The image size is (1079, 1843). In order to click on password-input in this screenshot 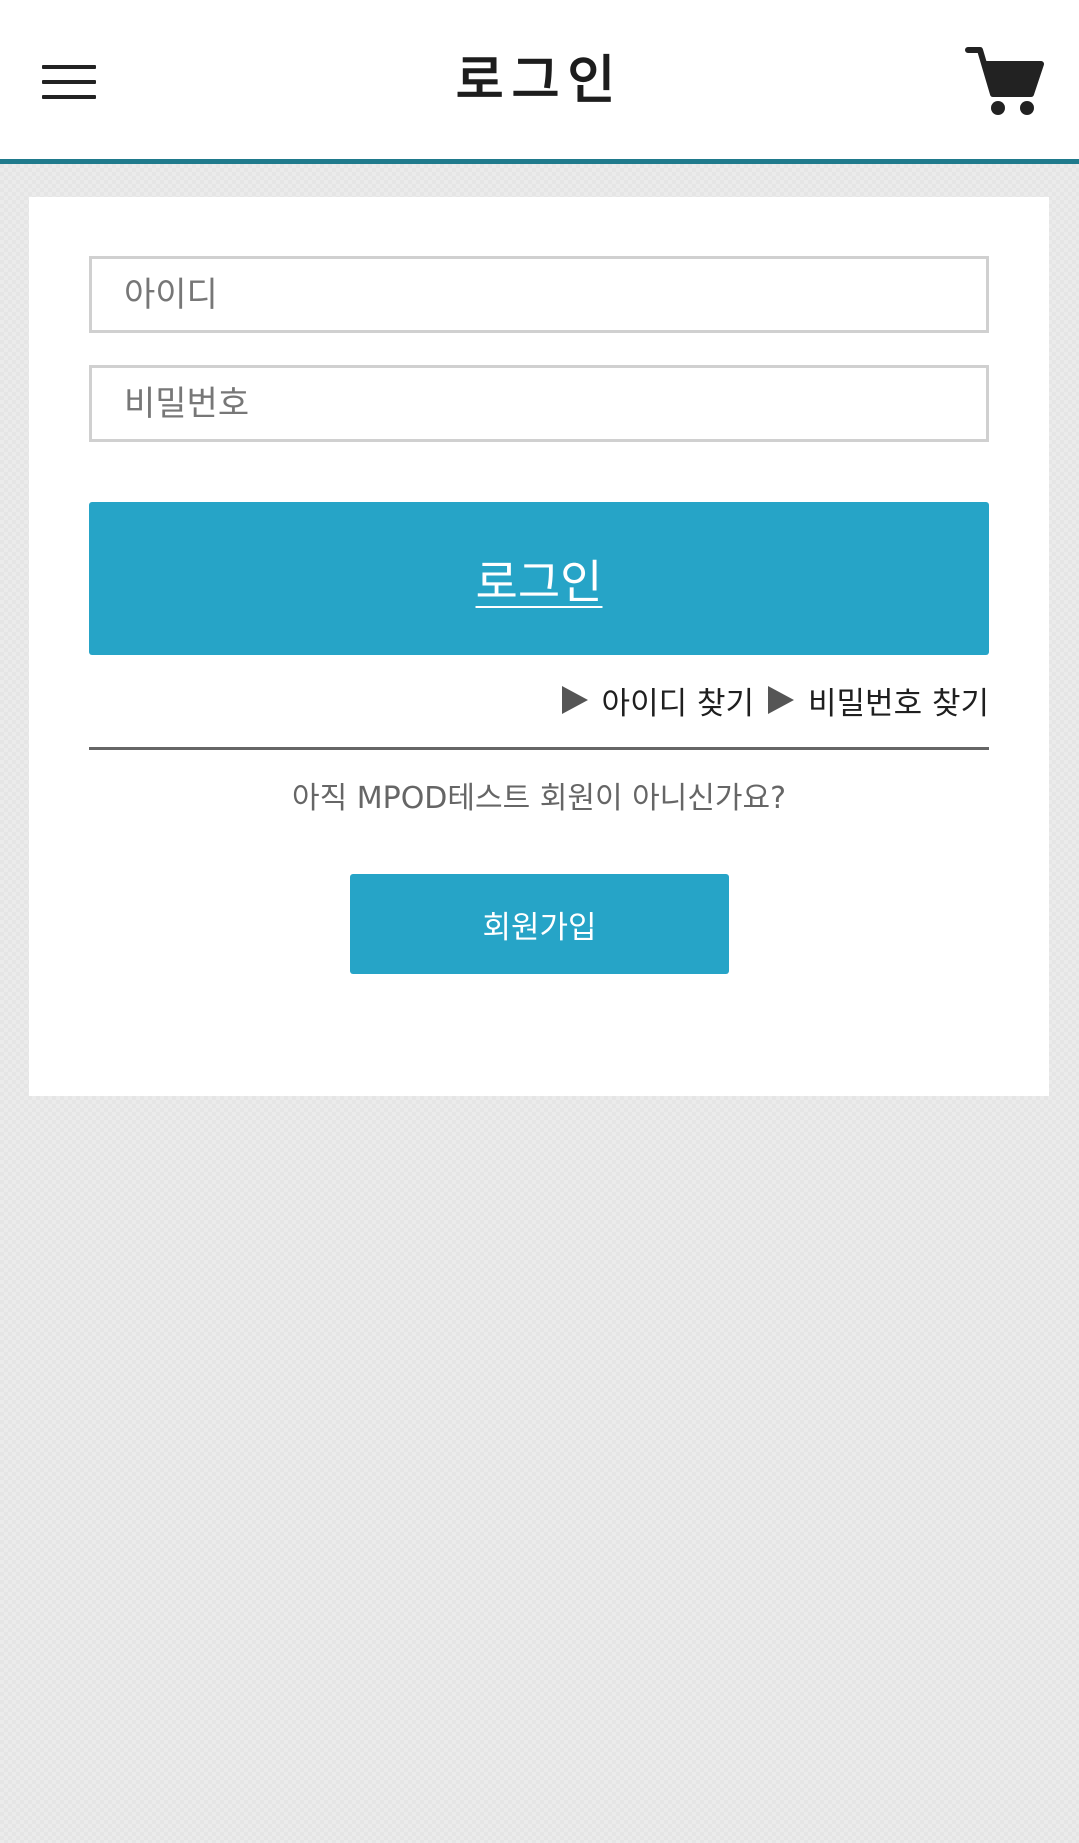, I will do `click(539, 403)`.